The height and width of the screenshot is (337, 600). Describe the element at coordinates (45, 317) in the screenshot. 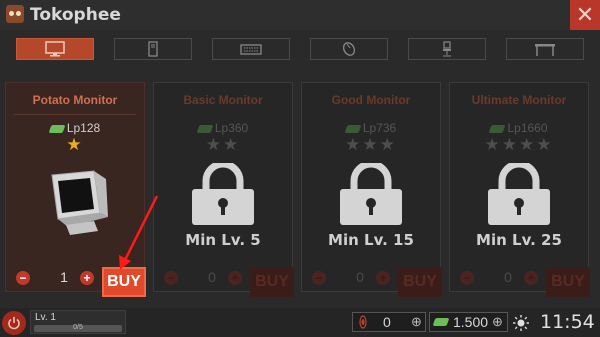

I see `level-label: Lv. 1` at that location.